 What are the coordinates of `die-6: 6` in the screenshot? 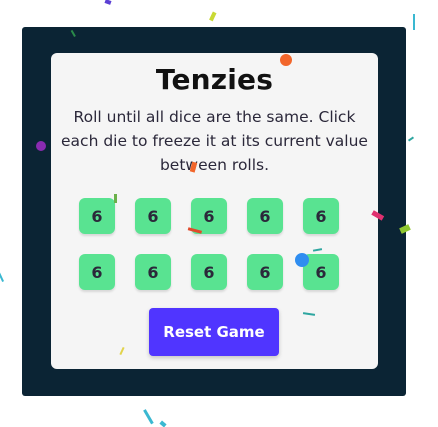 It's located at (97, 272).